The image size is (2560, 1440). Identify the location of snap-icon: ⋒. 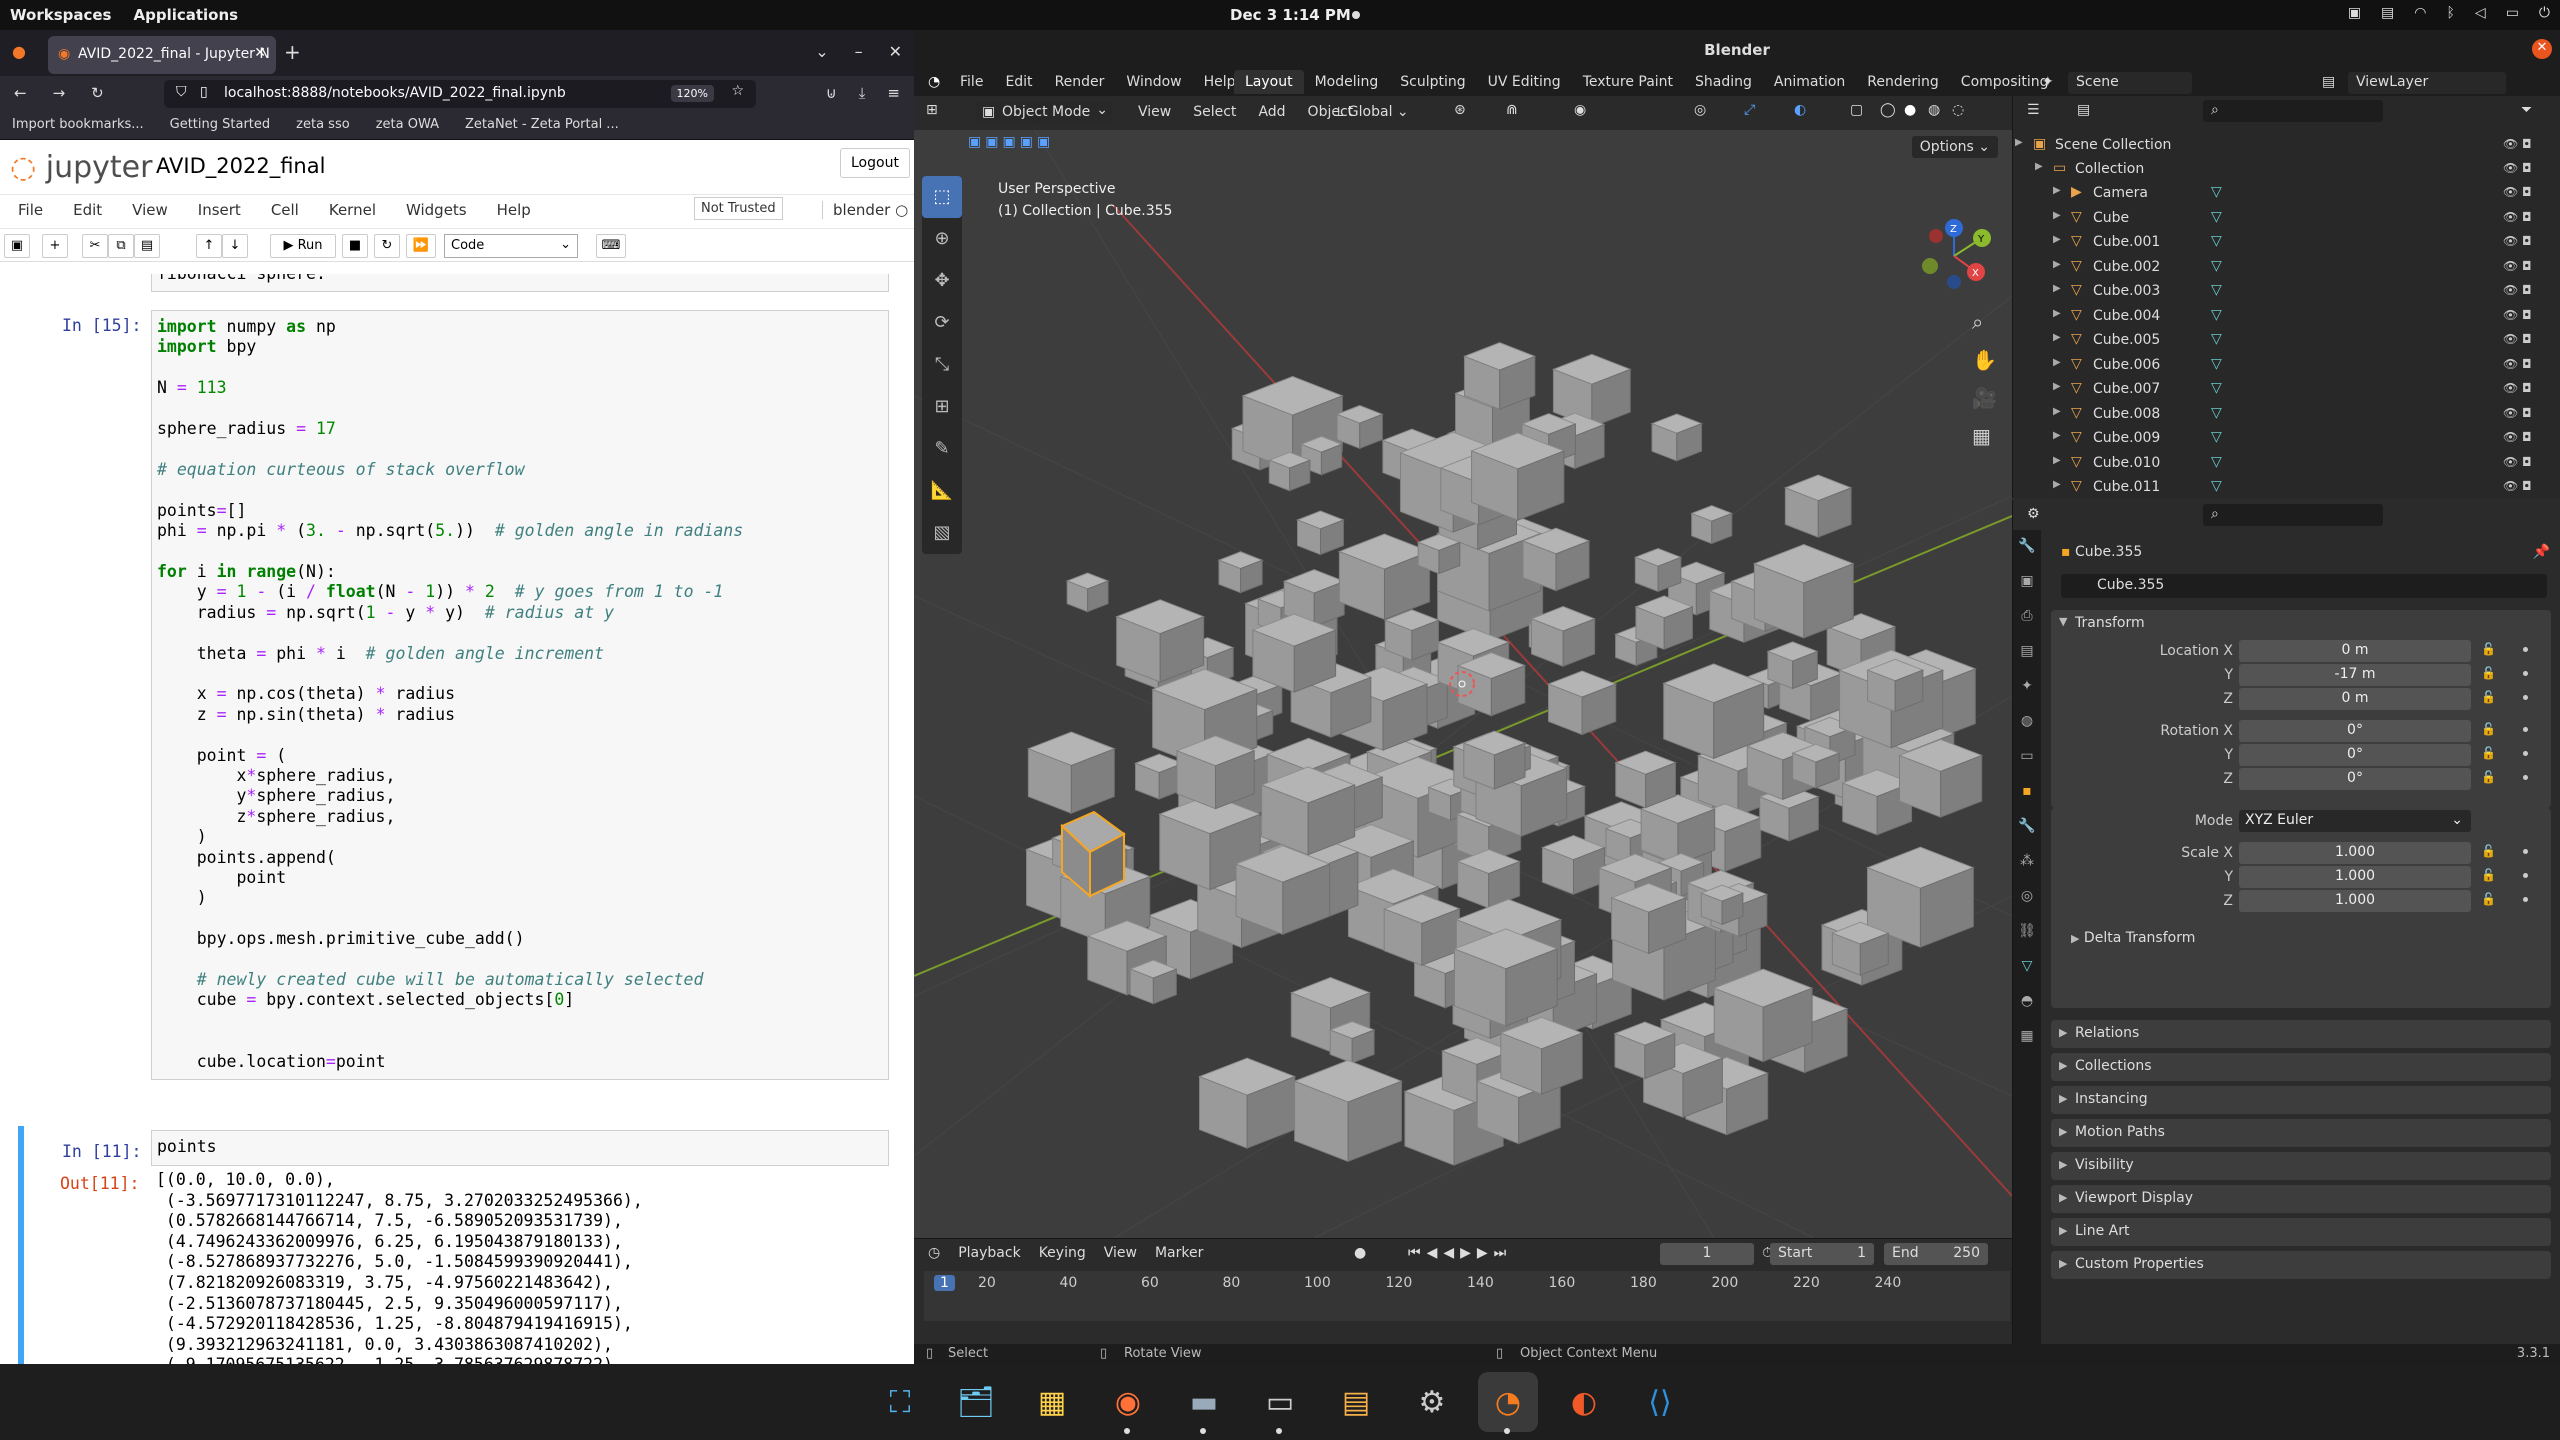
(1512, 110).